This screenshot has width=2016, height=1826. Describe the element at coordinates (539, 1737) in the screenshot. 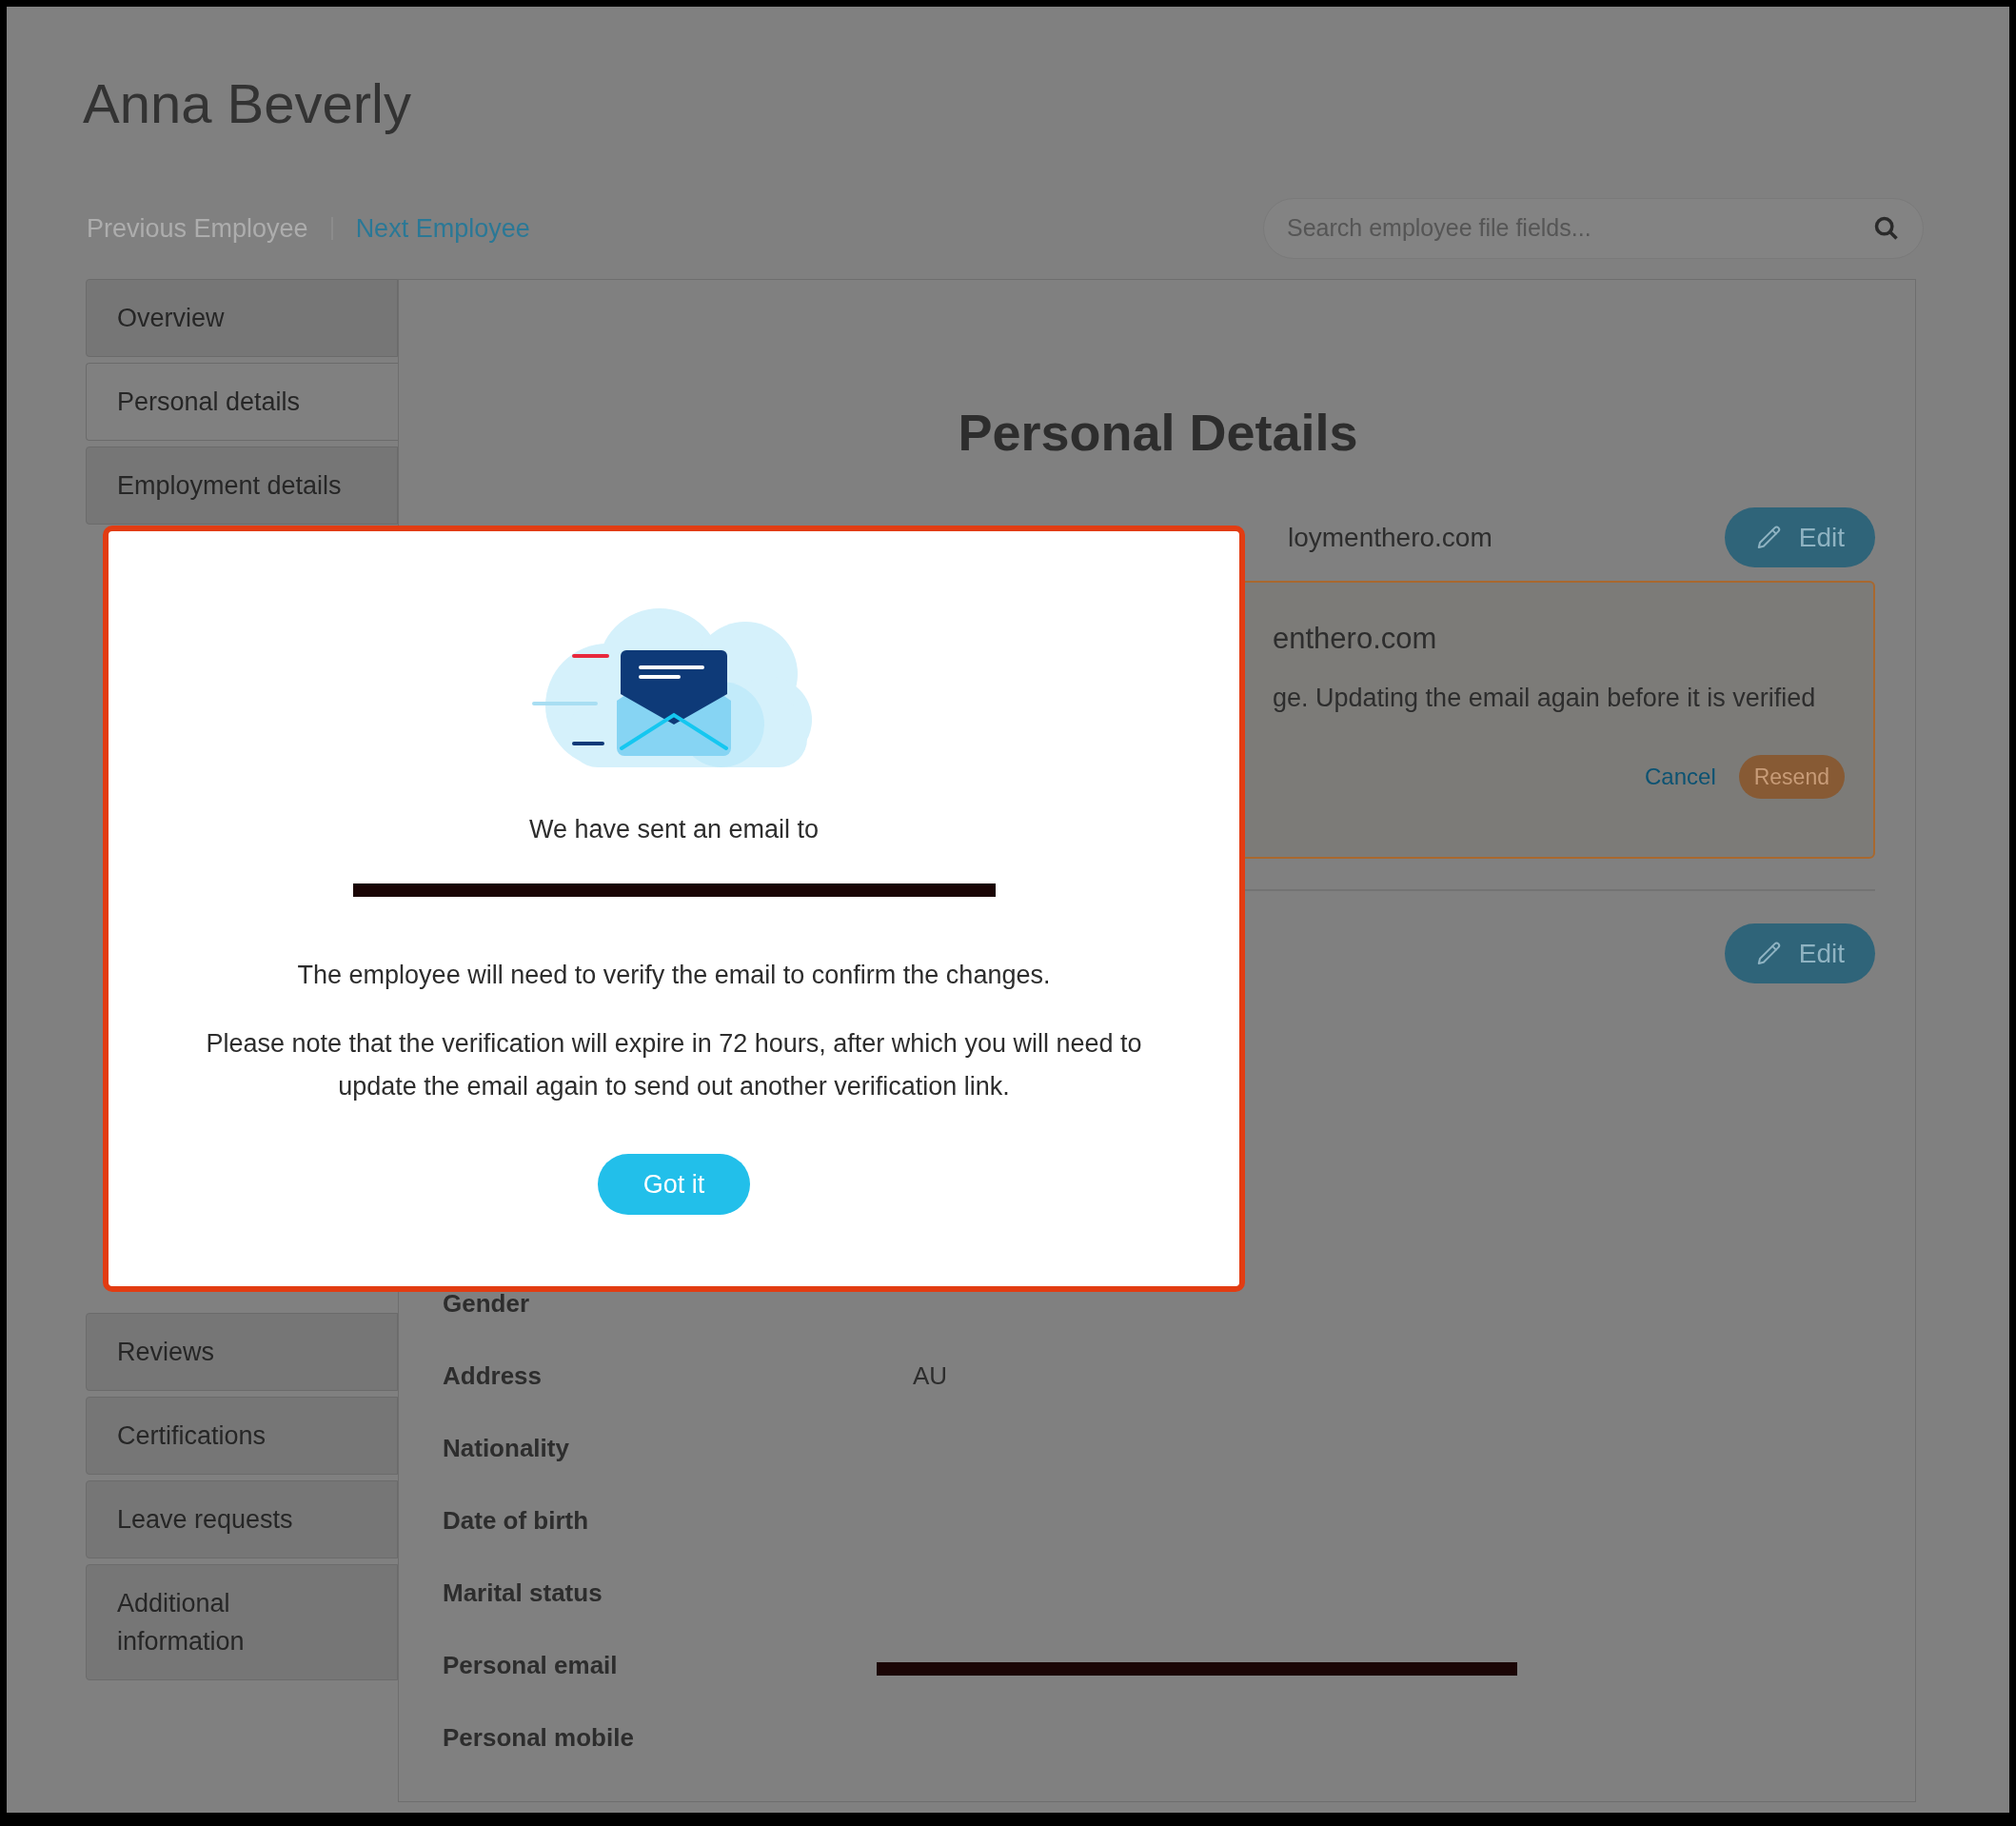

I see `field-label: Personal mobile` at that location.